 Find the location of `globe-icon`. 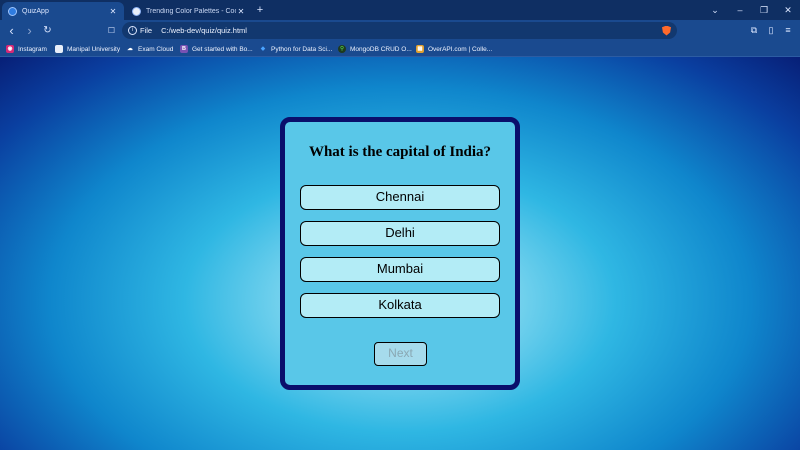

globe-icon is located at coordinates (12, 11).